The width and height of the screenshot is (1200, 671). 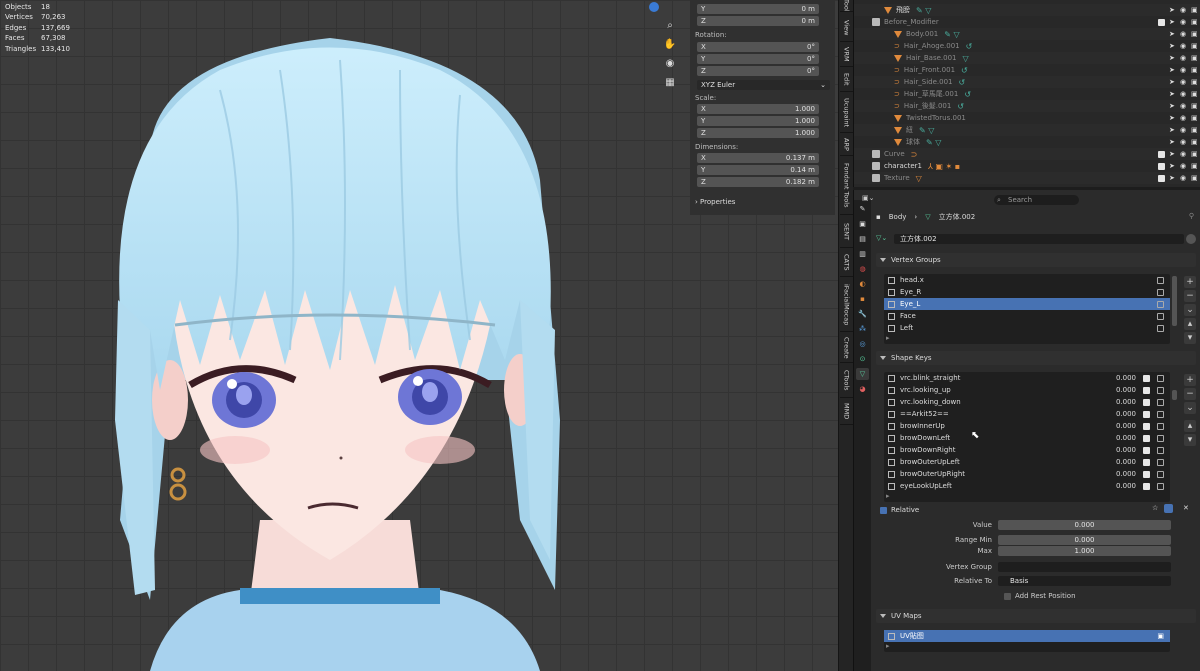 I want to click on list-item: vrc.blink_straight 0.000, so click(x=1027, y=378).